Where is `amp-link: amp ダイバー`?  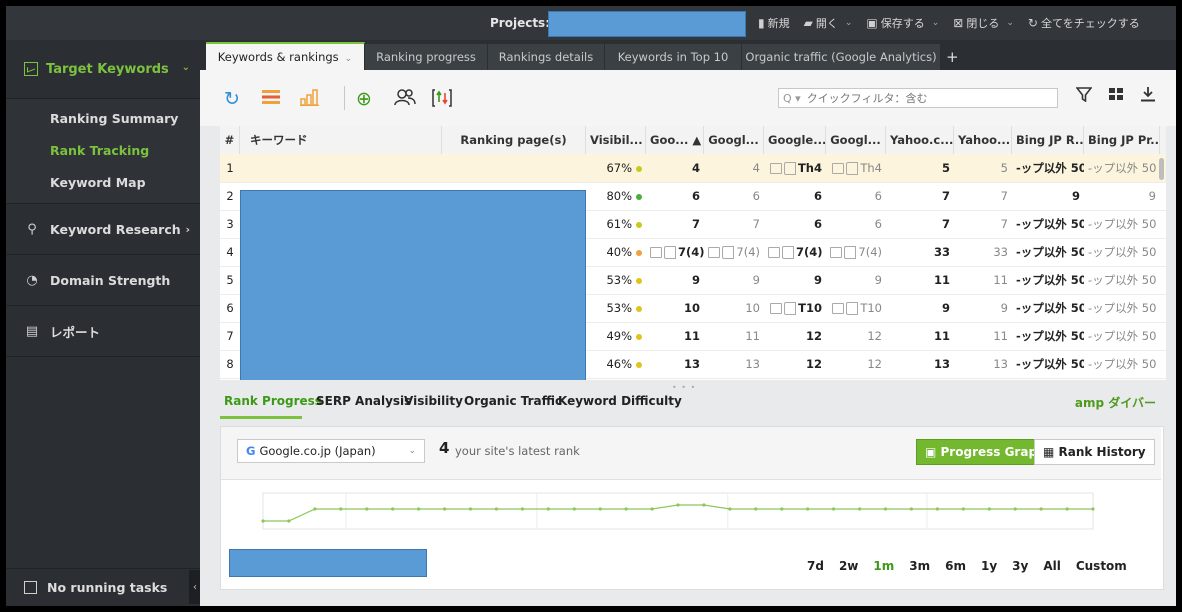
amp-link: amp ダイバー is located at coordinates (1115, 402).